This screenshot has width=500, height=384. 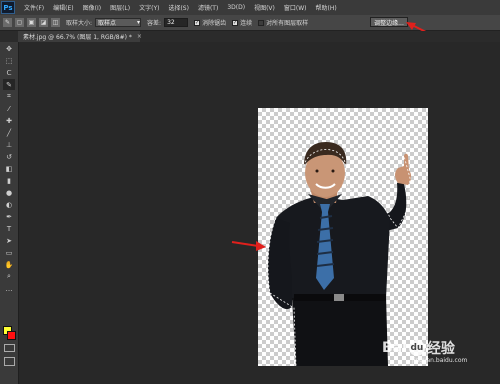 I want to click on history-brush-tool-icon: ↺, so click(x=9, y=156).